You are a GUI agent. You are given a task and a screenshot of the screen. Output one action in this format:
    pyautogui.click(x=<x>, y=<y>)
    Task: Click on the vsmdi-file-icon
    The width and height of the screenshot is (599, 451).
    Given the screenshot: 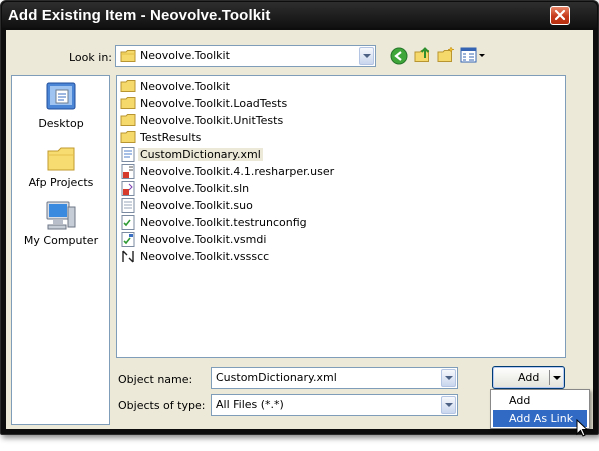 What is the action you would take?
    pyautogui.click(x=128, y=239)
    